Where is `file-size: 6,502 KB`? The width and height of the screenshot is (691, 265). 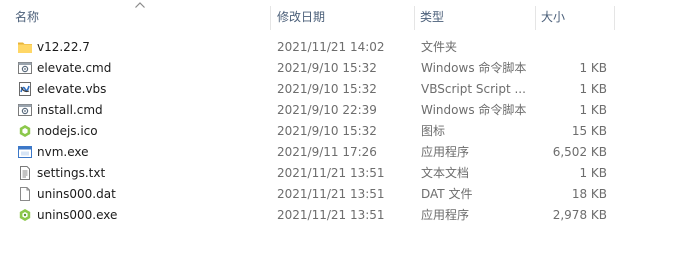 file-size: 6,502 KB is located at coordinates (579, 152).